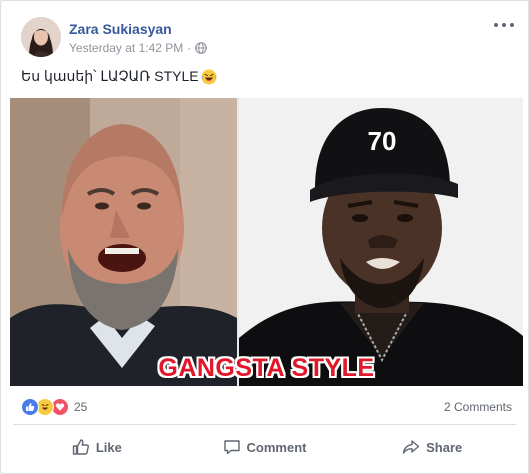 This screenshot has width=529, height=474. Describe the element at coordinates (201, 48) in the screenshot. I see `globe-icon` at that location.